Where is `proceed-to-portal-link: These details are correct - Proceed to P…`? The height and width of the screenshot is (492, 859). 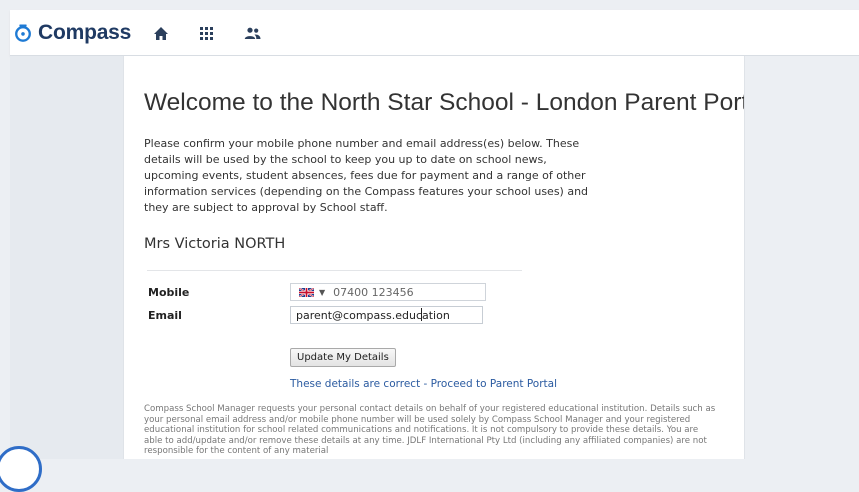
proceed-to-portal-link: These details are correct - Proceed to P… is located at coordinates (423, 384).